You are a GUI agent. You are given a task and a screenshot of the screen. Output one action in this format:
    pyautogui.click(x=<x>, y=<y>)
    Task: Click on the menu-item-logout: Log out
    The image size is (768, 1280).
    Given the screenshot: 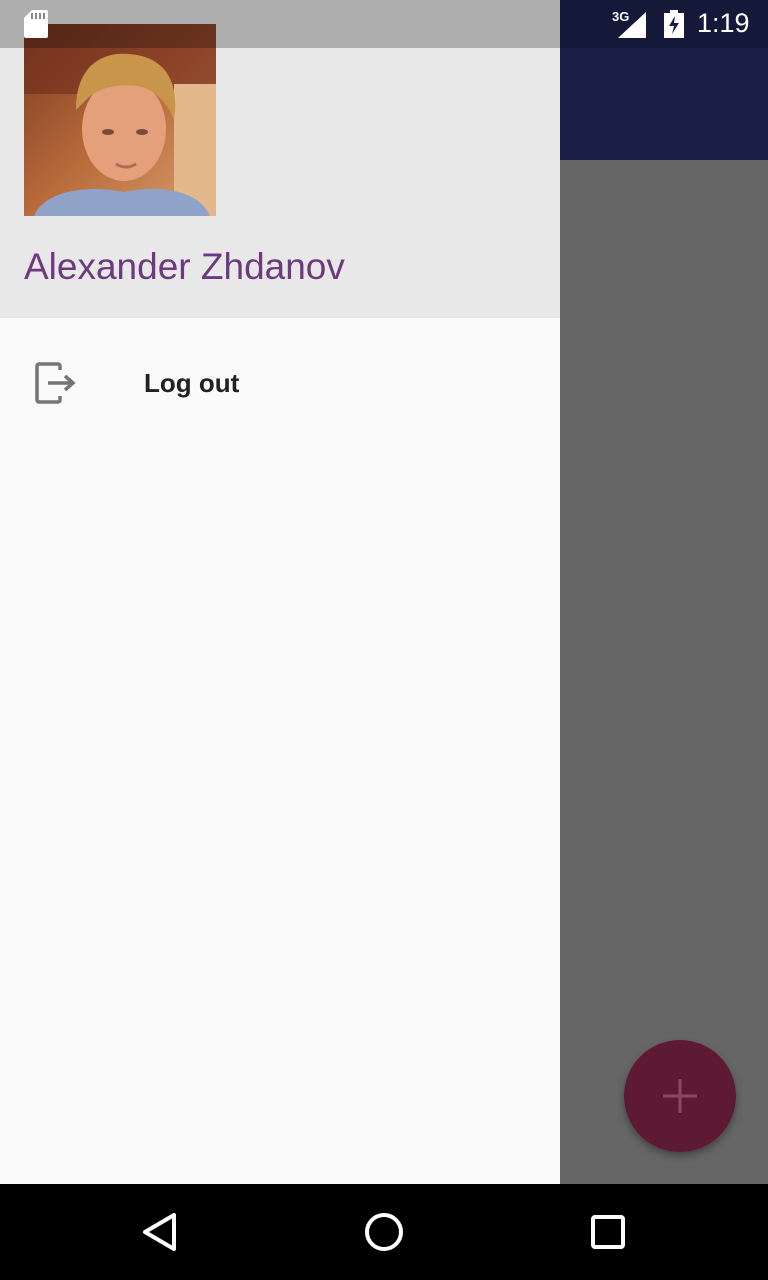 What is the action you would take?
    pyautogui.click(x=280, y=383)
    